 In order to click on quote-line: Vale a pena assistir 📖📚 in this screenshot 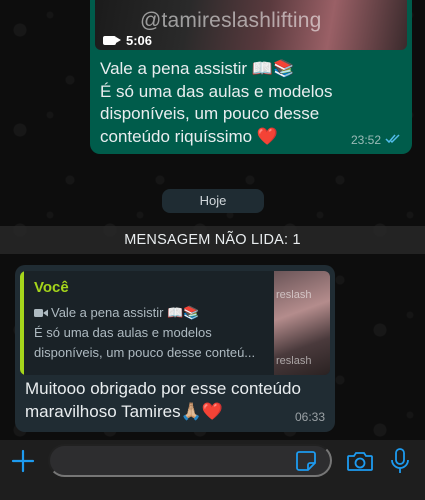, I will do `click(156, 313)`.